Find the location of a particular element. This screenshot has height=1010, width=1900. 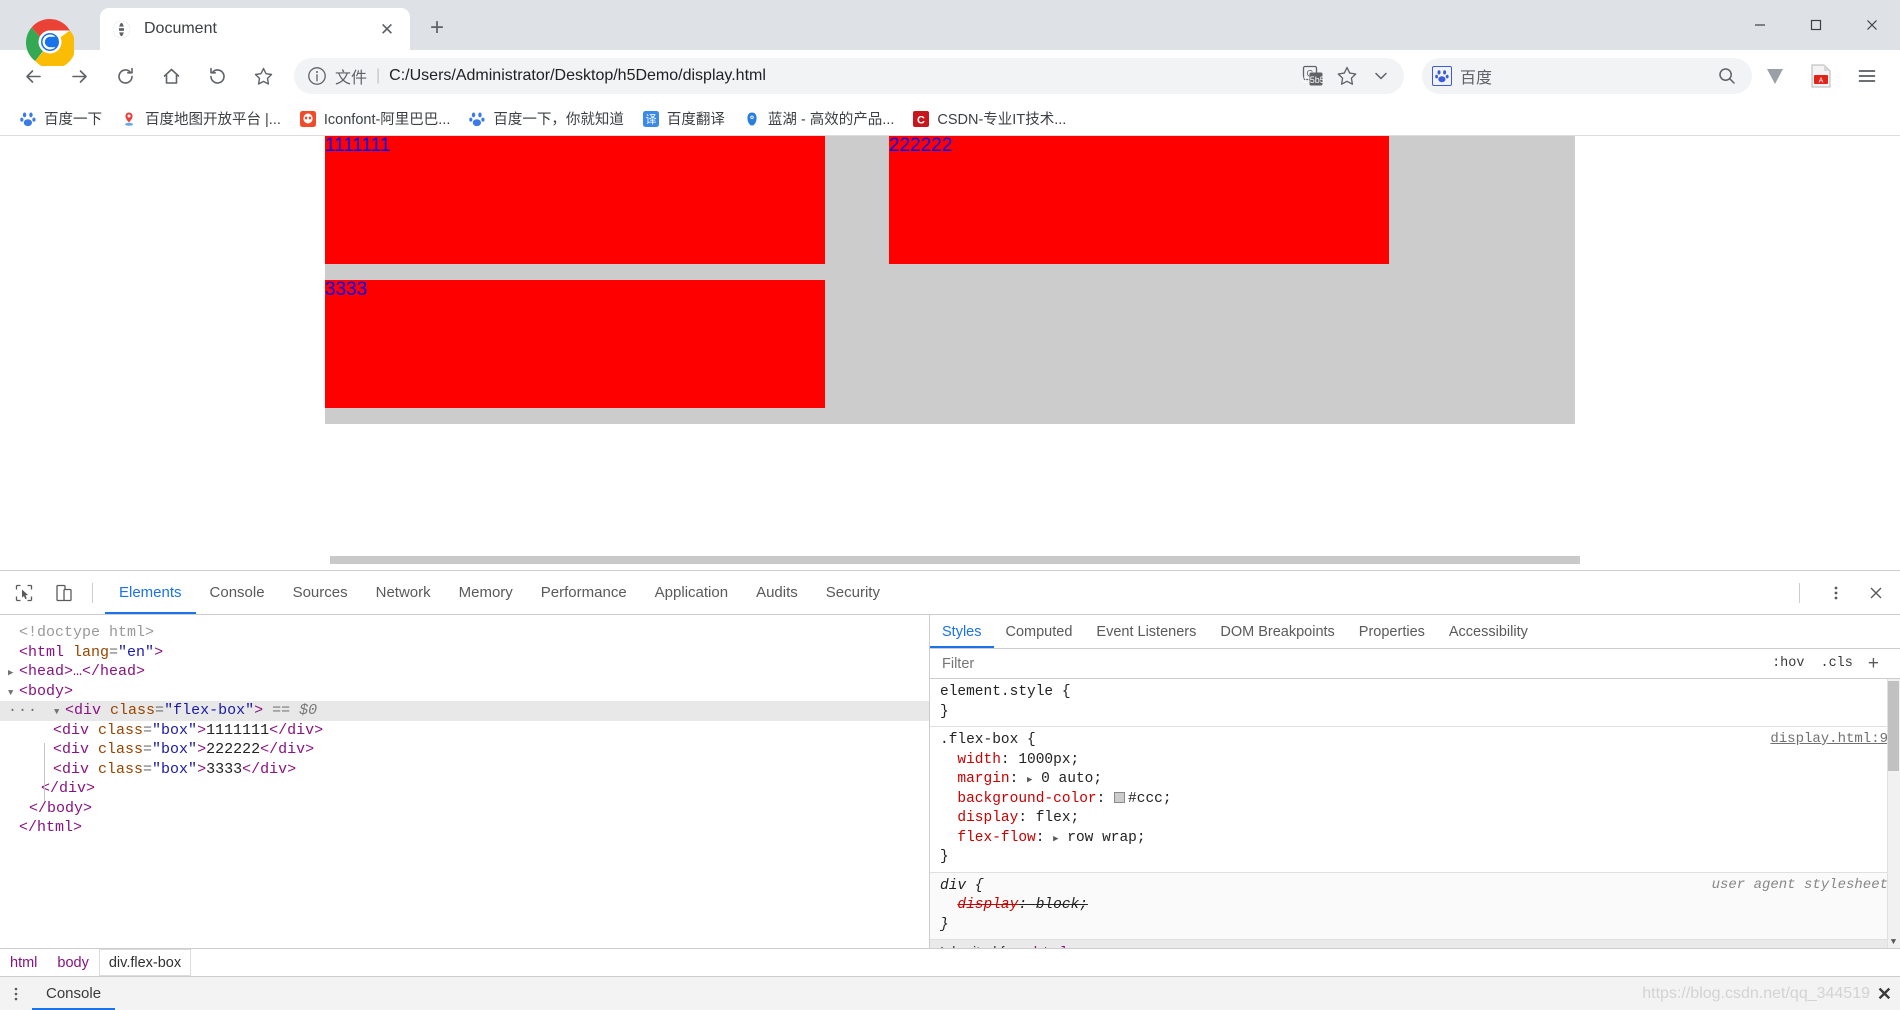

styles-tab-computed: Computed is located at coordinates (1039, 631).